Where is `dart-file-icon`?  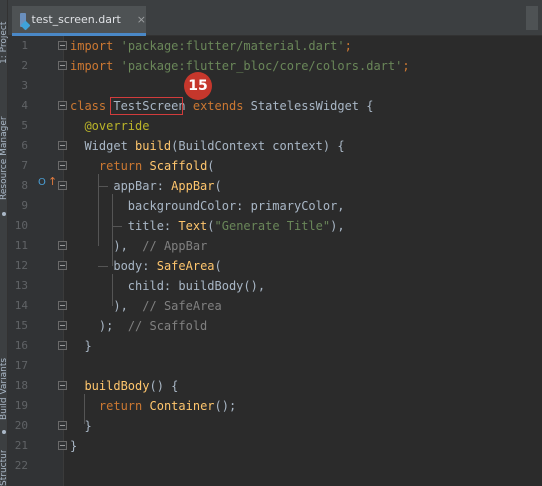
dart-file-icon is located at coordinates (23, 19).